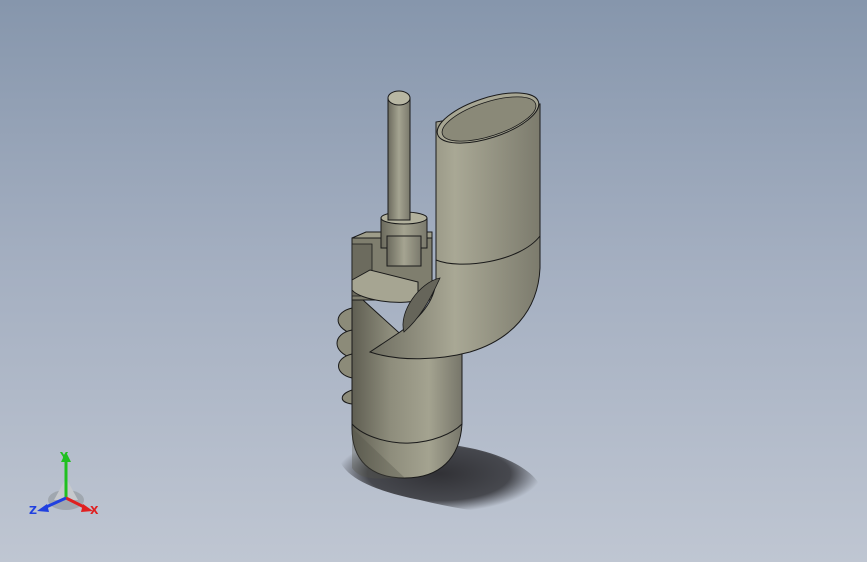 The width and height of the screenshot is (867, 562). Describe the element at coordinates (404, 178) in the screenshot. I see `drive-shaft` at that location.